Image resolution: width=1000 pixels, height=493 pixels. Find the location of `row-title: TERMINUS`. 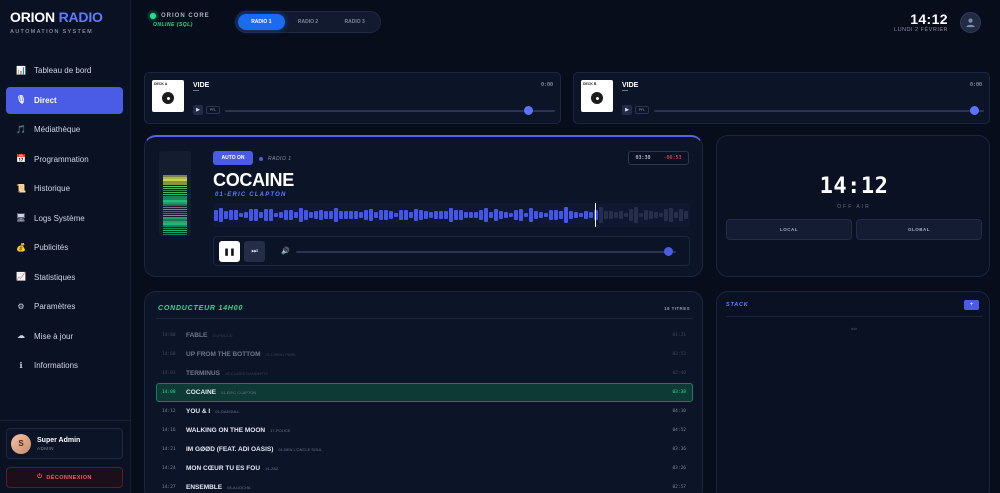

row-title: TERMINUS is located at coordinates (203, 373).